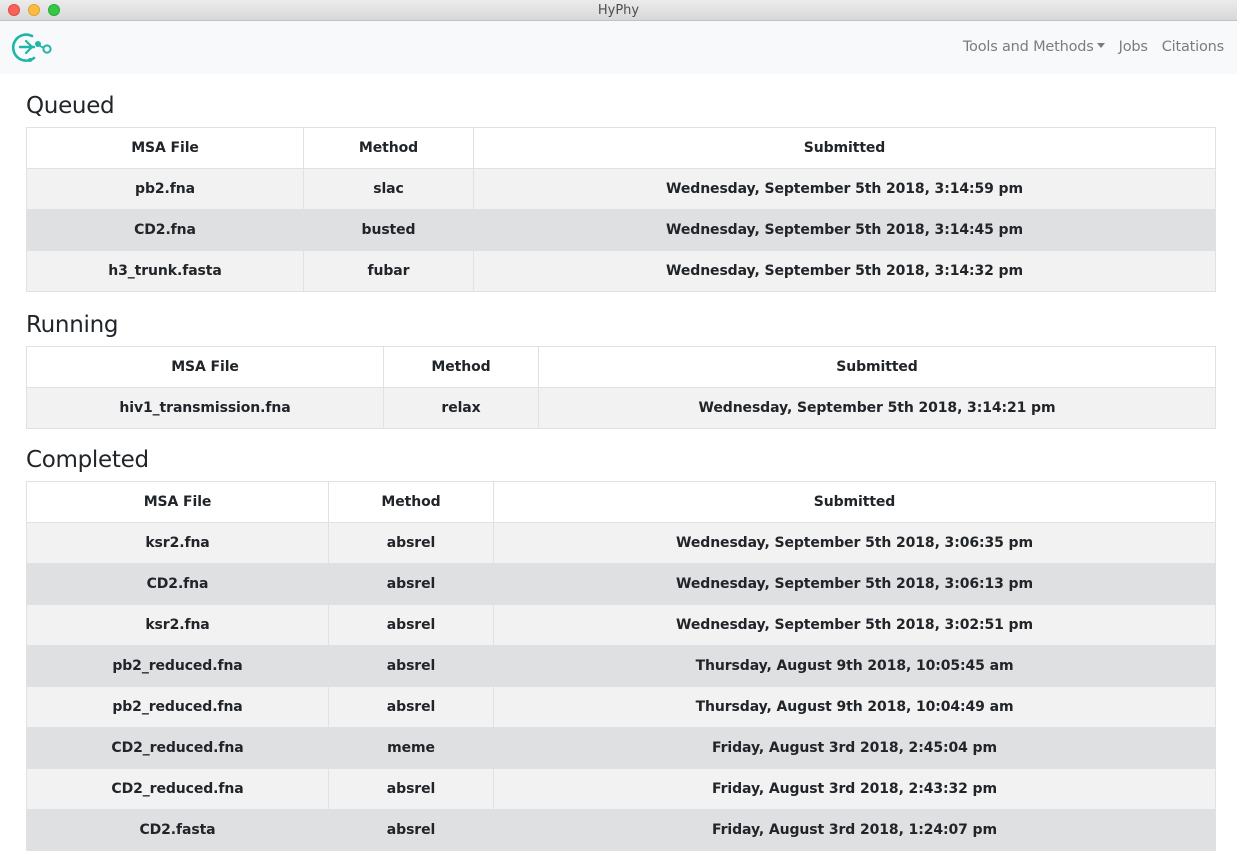 The height and width of the screenshot is (859, 1237). I want to click on method-cell: slac, so click(388, 189).